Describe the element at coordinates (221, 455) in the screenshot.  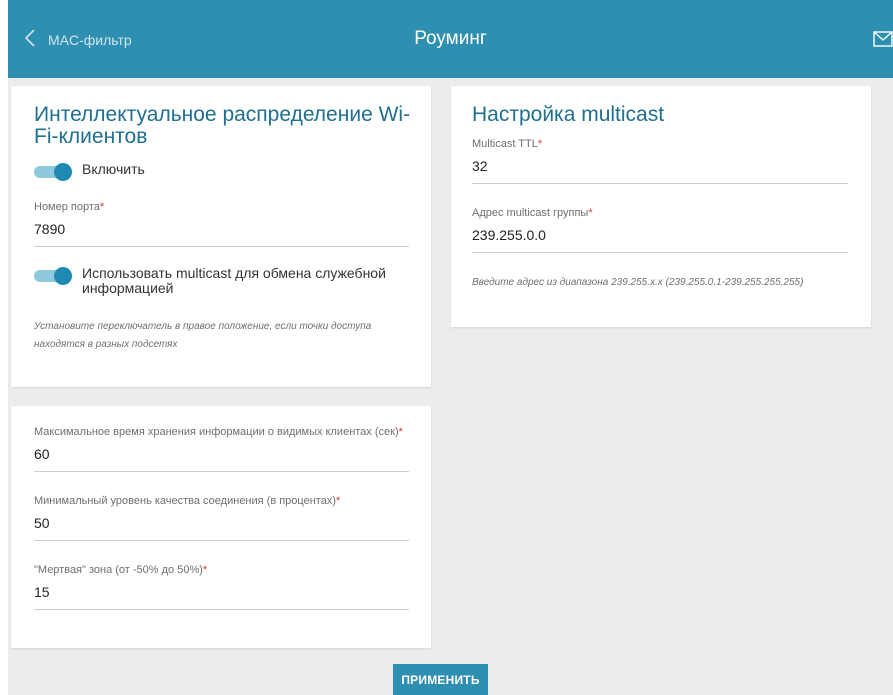
I see `max-time-input` at that location.